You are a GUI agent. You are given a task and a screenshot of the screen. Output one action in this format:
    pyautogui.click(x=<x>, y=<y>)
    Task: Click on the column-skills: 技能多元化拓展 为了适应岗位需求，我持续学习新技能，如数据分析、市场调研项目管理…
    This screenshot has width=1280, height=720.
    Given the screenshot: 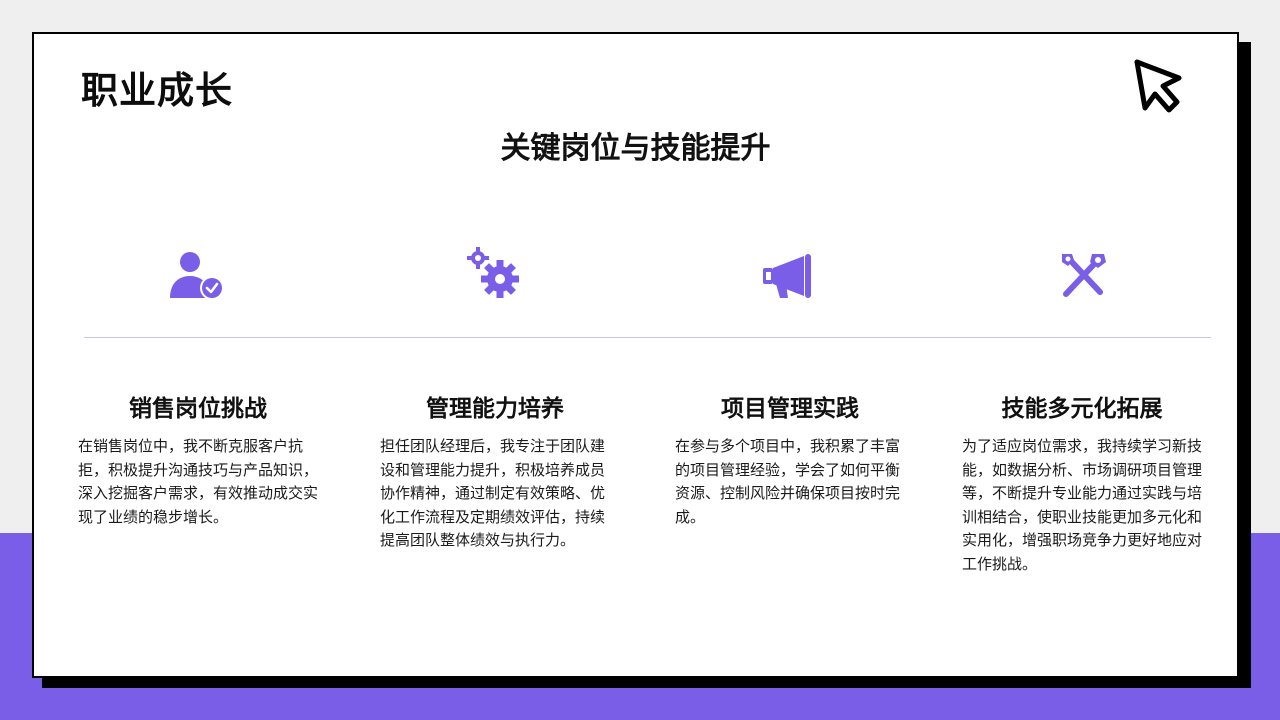 What is the action you would take?
    pyautogui.click(x=1082, y=482)
    